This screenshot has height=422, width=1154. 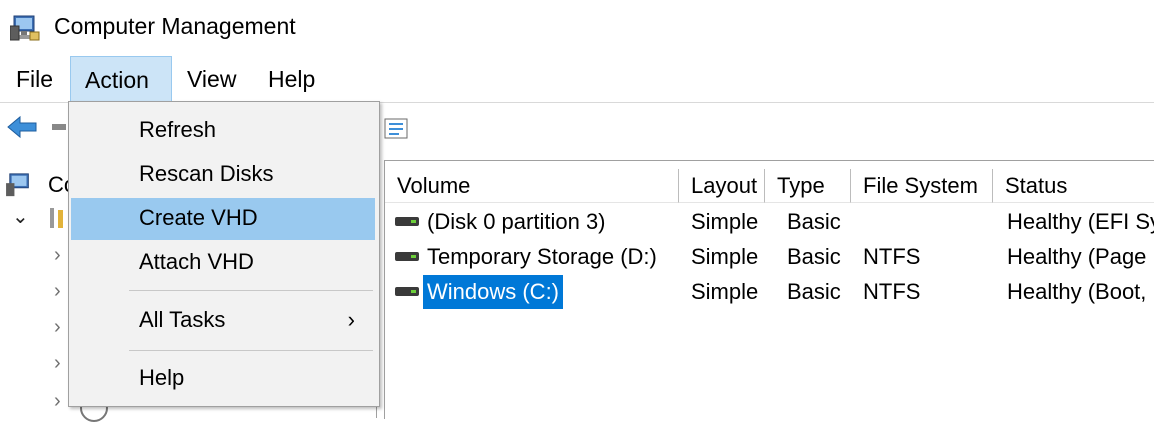 I want to click on window-title: Computer Management, so click(x=175, y=26).